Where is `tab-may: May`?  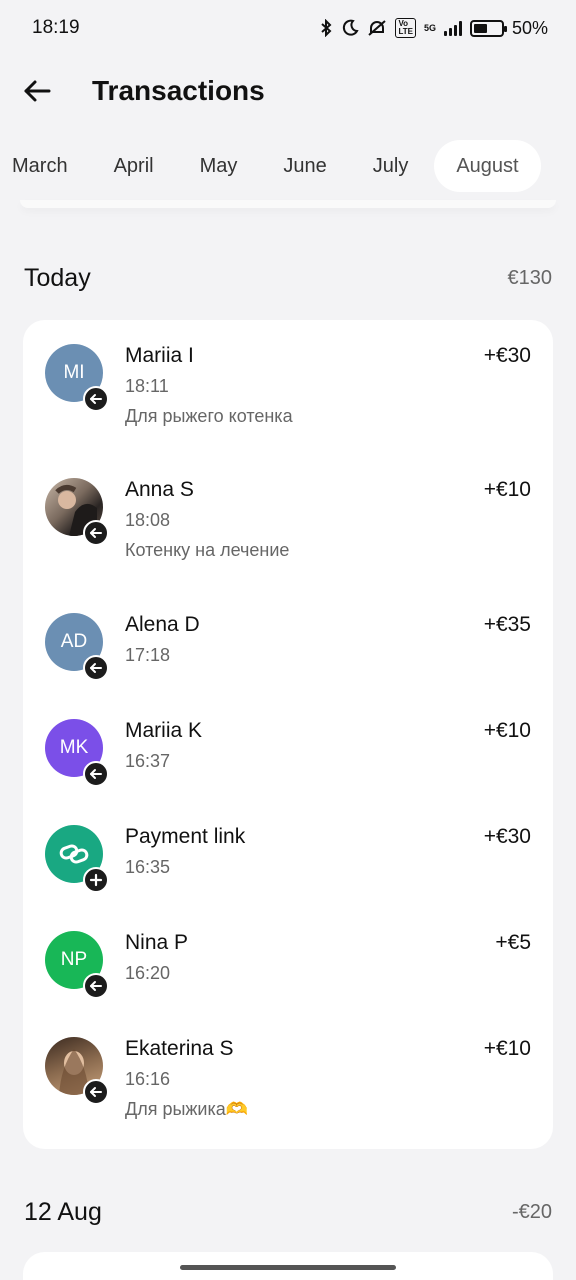 tab-may: May is located at coordinates (219, 166).